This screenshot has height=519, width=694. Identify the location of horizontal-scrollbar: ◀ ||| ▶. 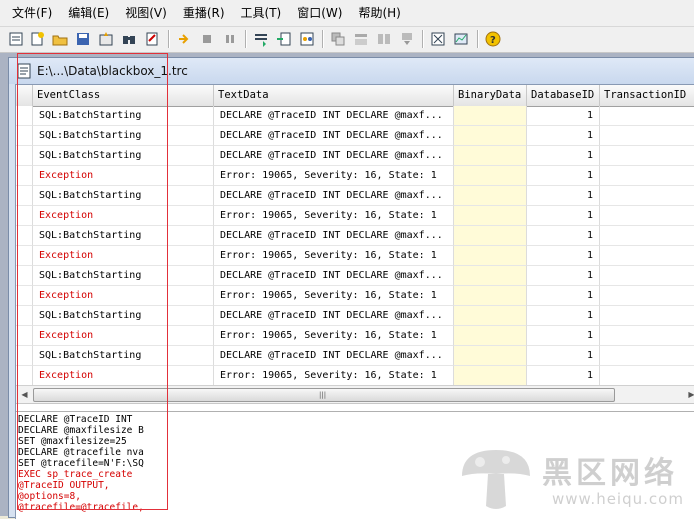
(355, 394).